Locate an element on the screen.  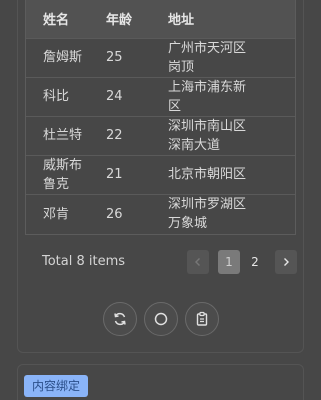
circle-button is located at coordinates (161, 319).